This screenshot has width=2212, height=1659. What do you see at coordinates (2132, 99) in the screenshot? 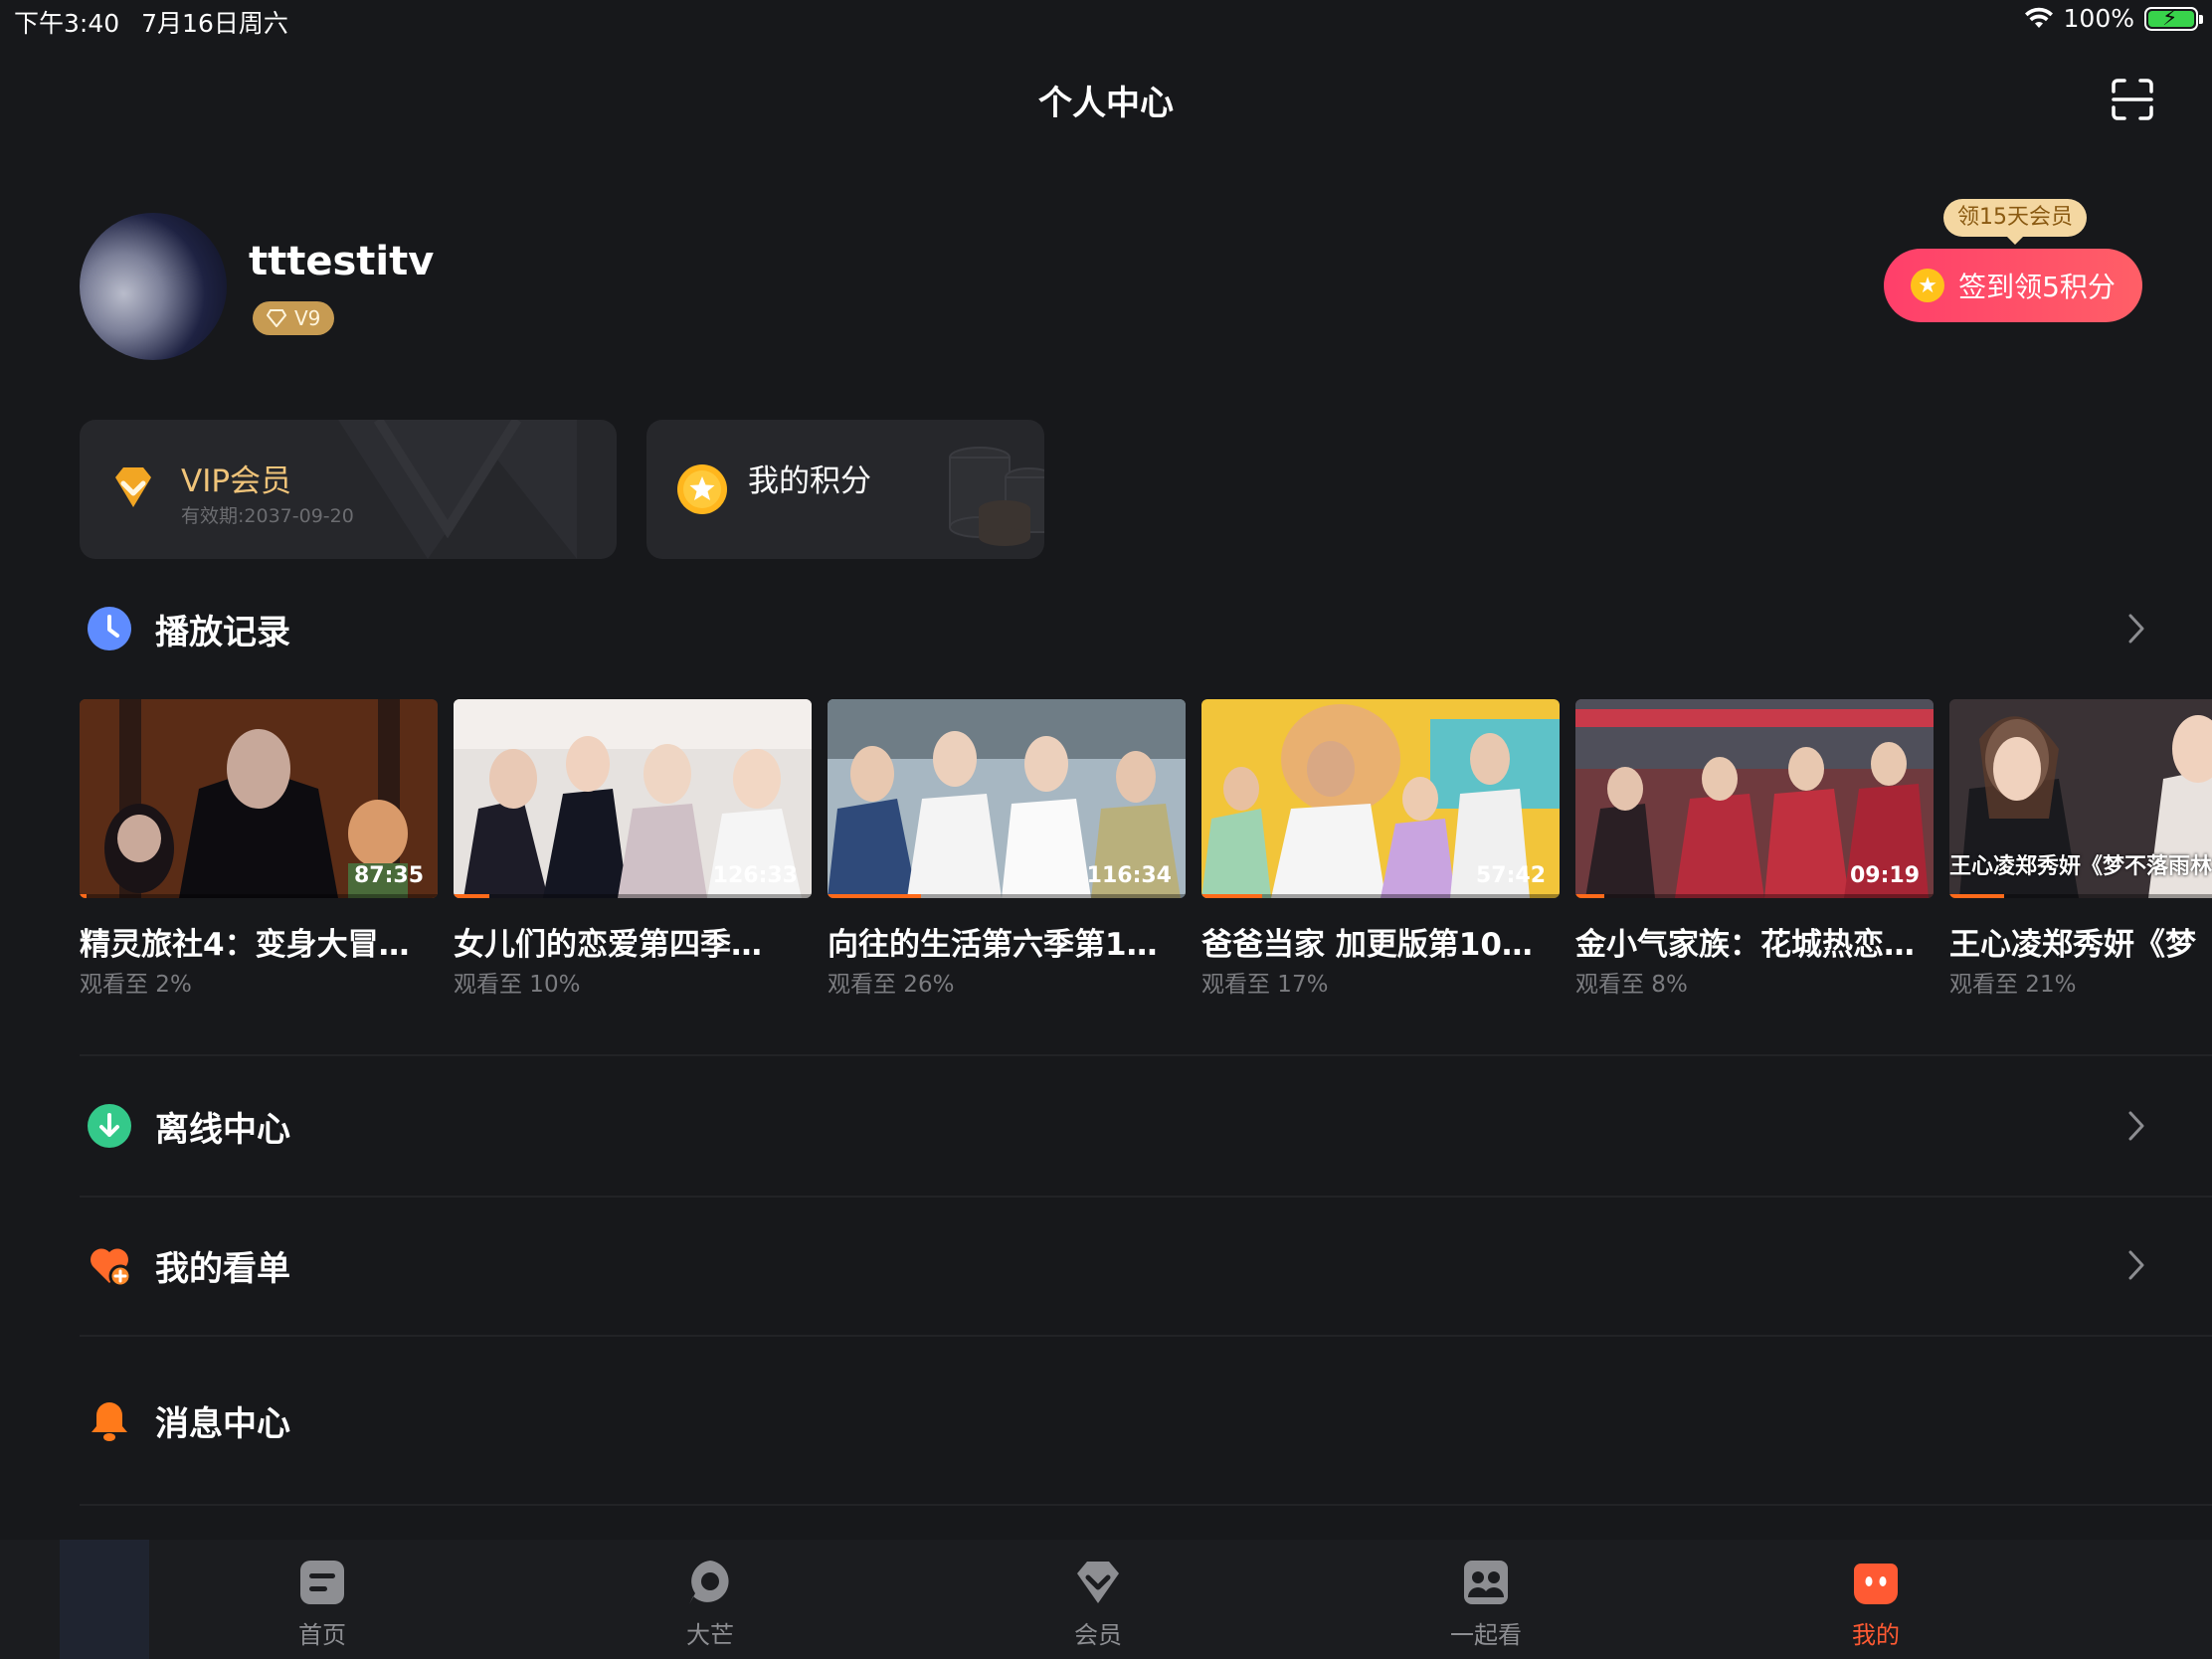
I see `scan-icon` at bounding box center [2132, 99].